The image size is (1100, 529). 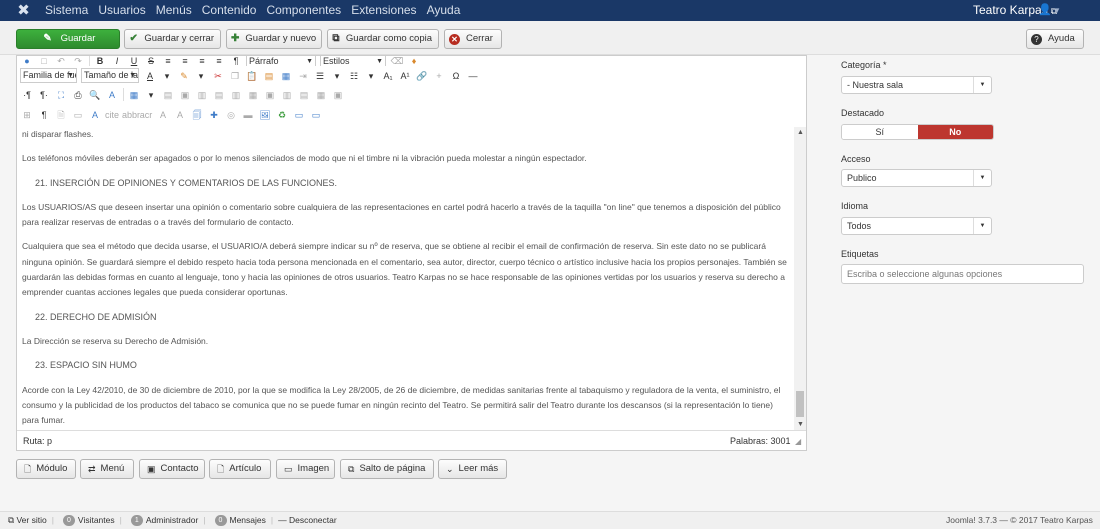 I want to click on save-copy-button: ⧉ Guardar como copia, so click(x=383, y=39).